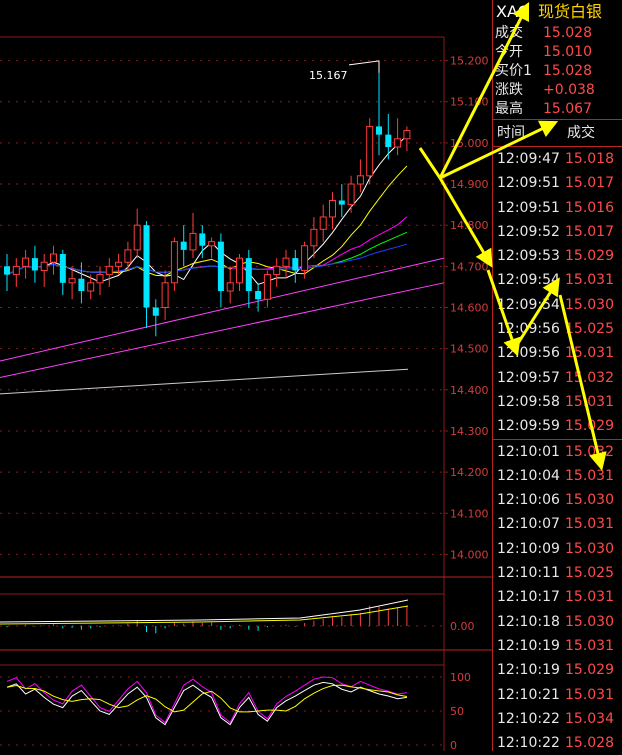 The height and width of the screenshot is (755, 622). Describe the element at coordinates (557, 622) in the screenshot. I see `tick-row: 12:10:18 15.030` at that location.